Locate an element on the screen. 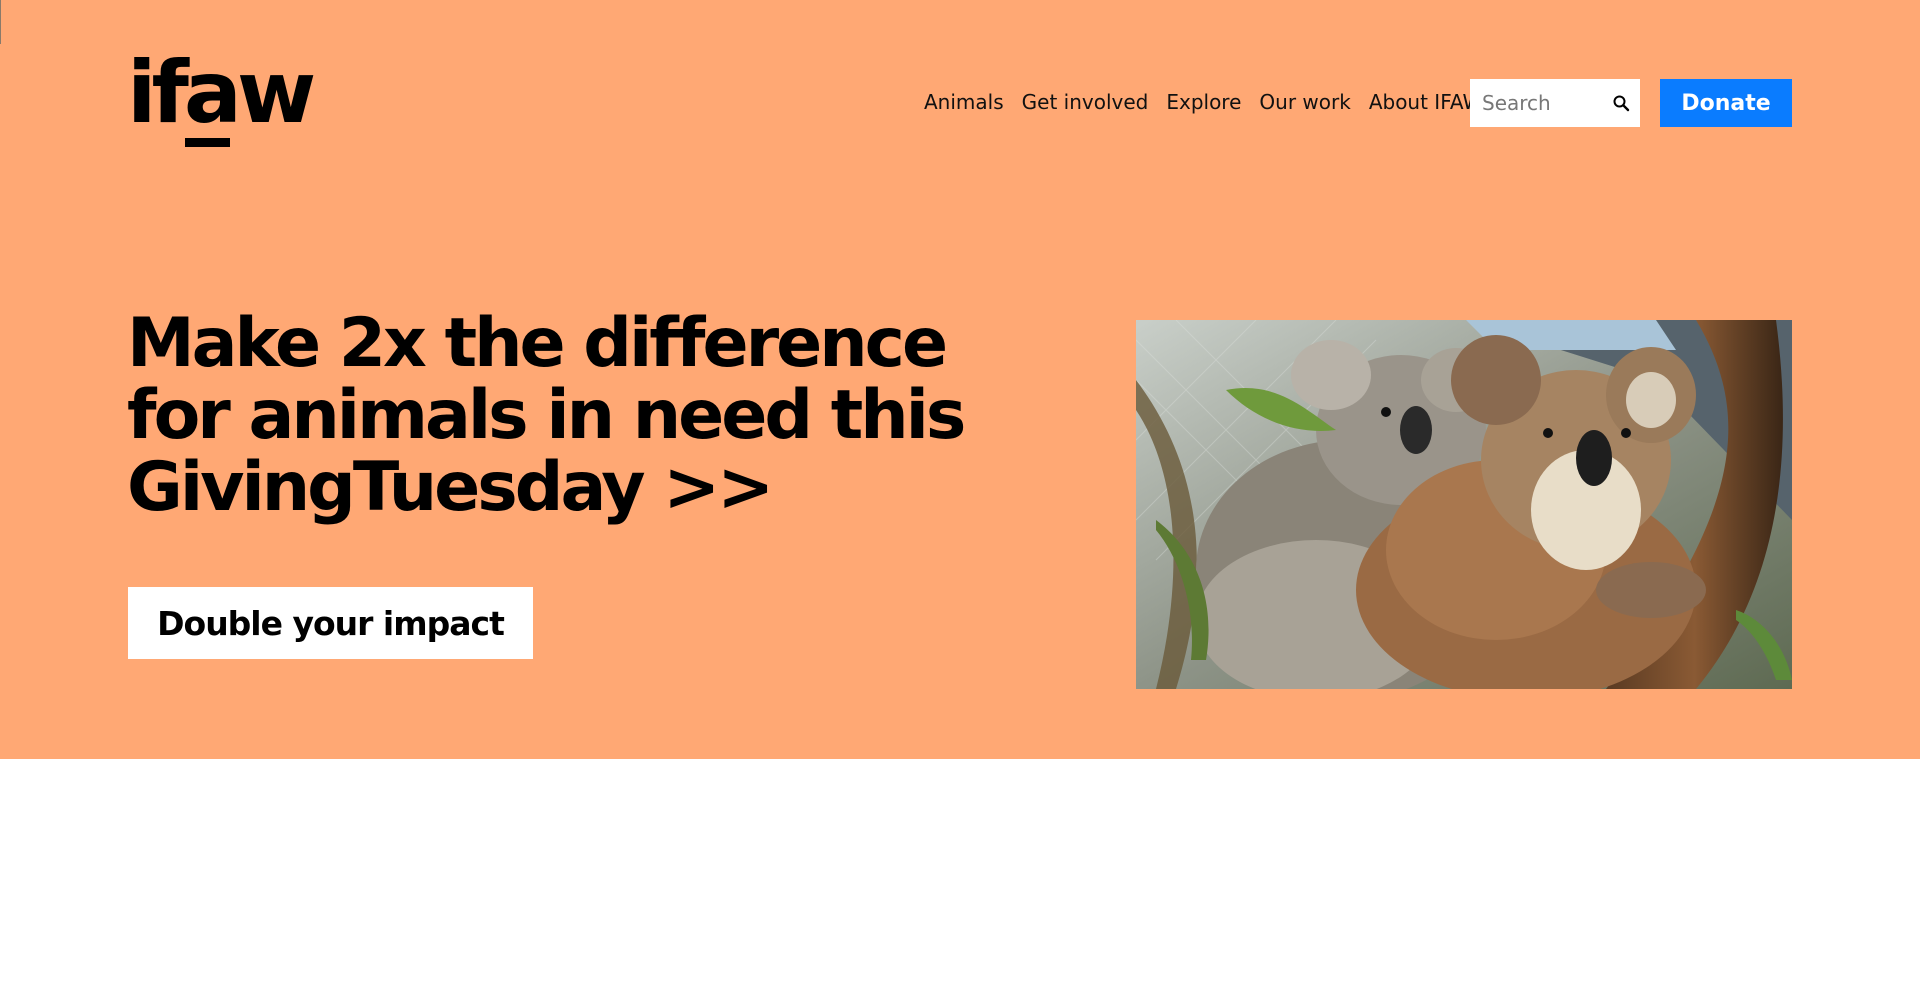 This screenshot has width=1920, height=993. search-input is located at coordinates (1535, 103).